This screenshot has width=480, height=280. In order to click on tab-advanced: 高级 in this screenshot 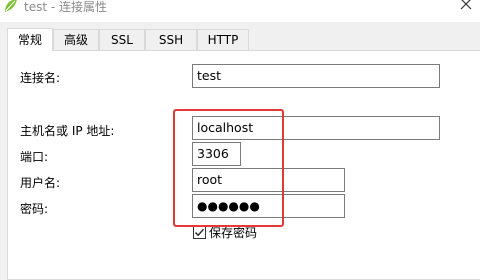, I will do `click(76, 39)`.